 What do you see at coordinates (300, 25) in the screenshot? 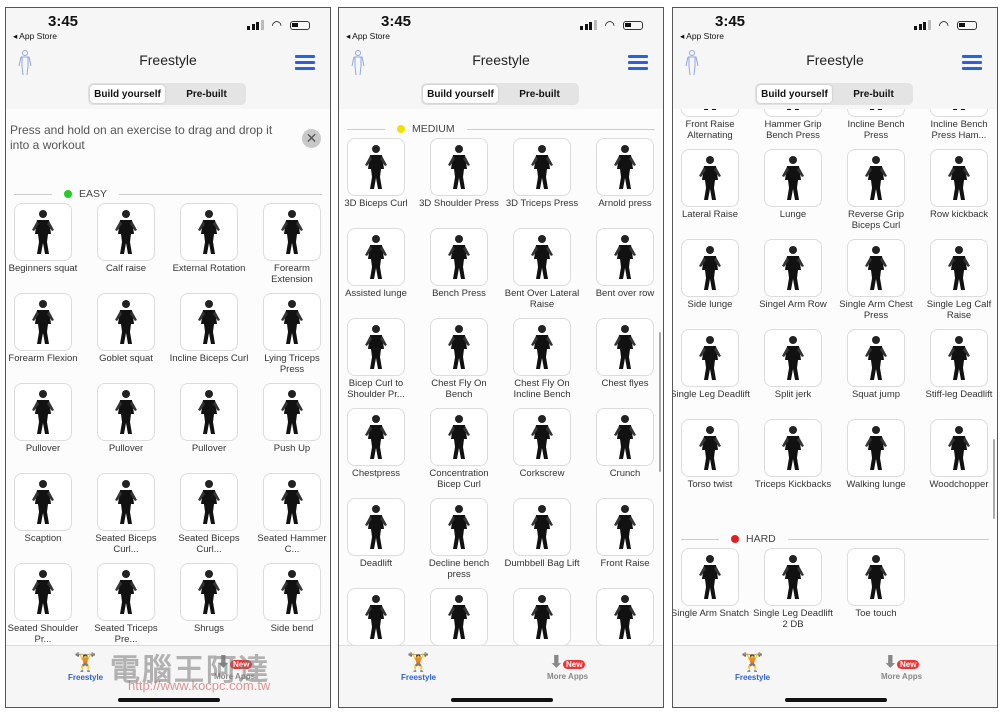
I see `battery-icon` at bounding box center [300, 25].